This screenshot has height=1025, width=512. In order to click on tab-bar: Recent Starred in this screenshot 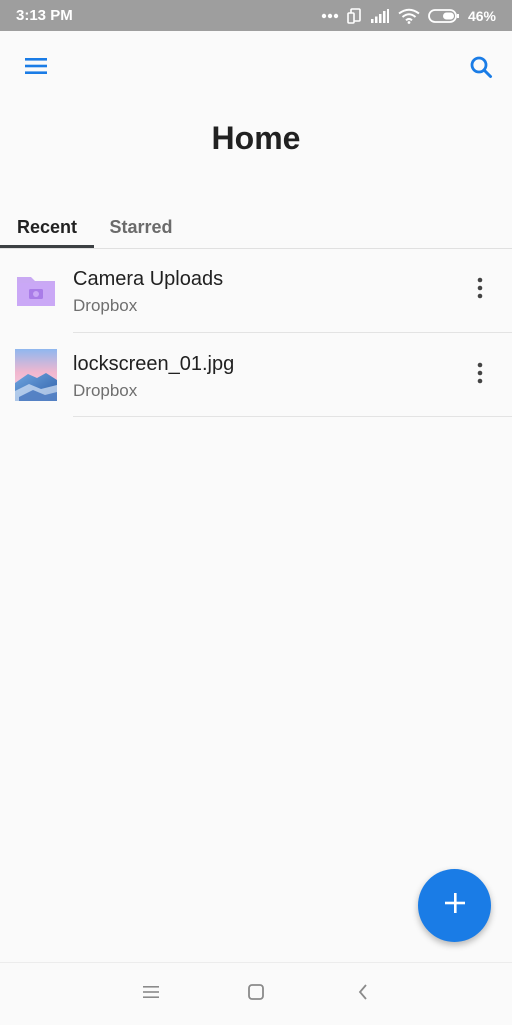, I will do `click(256, 227)`.